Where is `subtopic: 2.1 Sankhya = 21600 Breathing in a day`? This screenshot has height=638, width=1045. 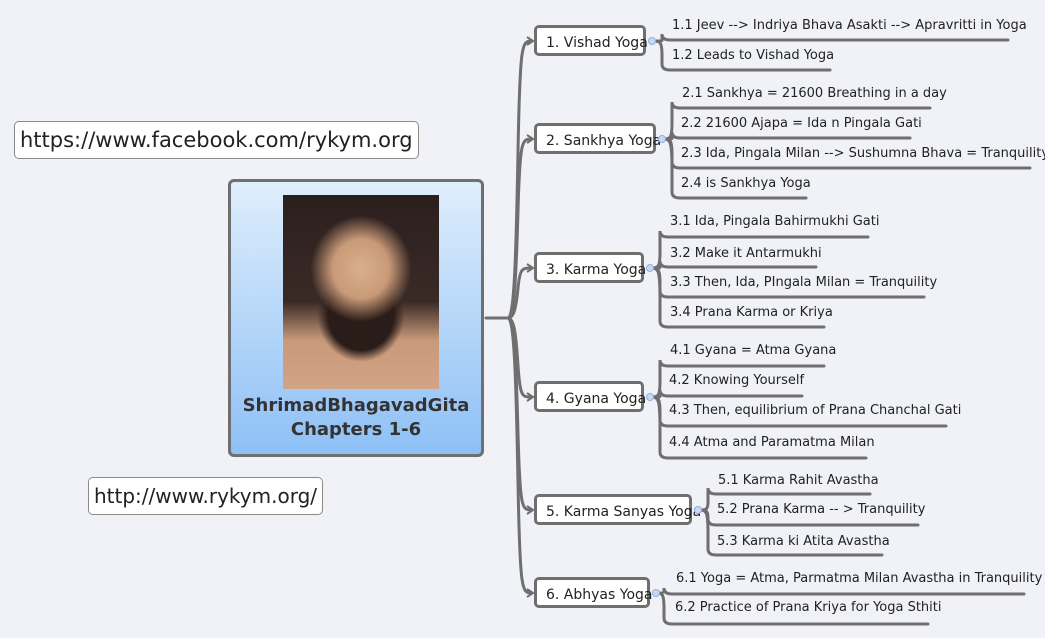
subtopic: 2.1 Sankhya = 21600 Breathing in a day is located at coordinates (814, 94).